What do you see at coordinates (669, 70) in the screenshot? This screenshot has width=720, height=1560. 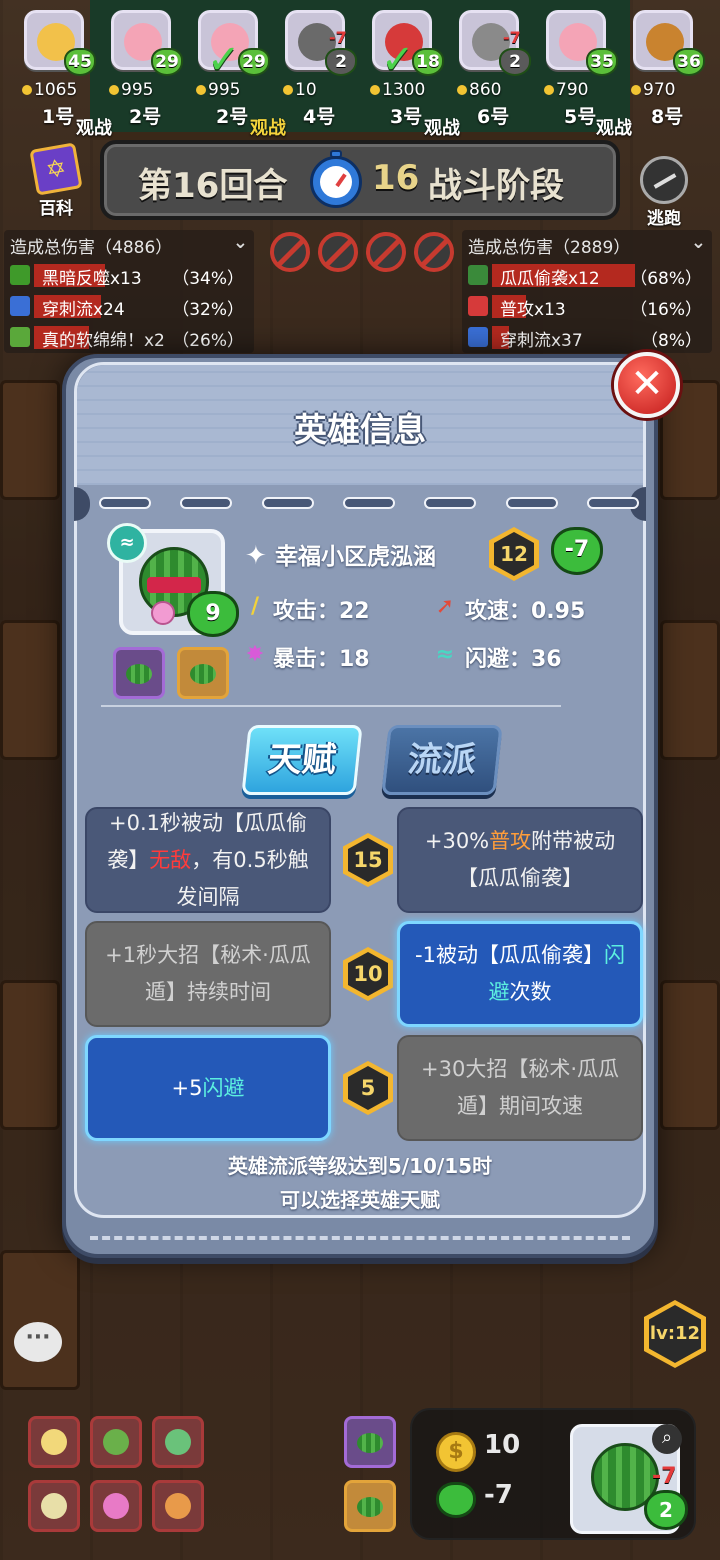 I see `player-slot: 36 970 8号` at bounding box center [669, 70].